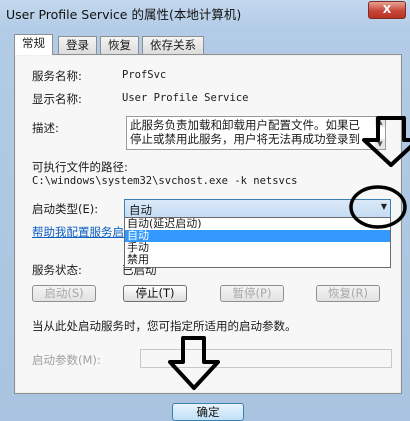  Describe the element at coordinates (245, 125) in the screenshot. I see `description-line: 此服务负责加载和卸载用户配置文件。如果已` at that location.